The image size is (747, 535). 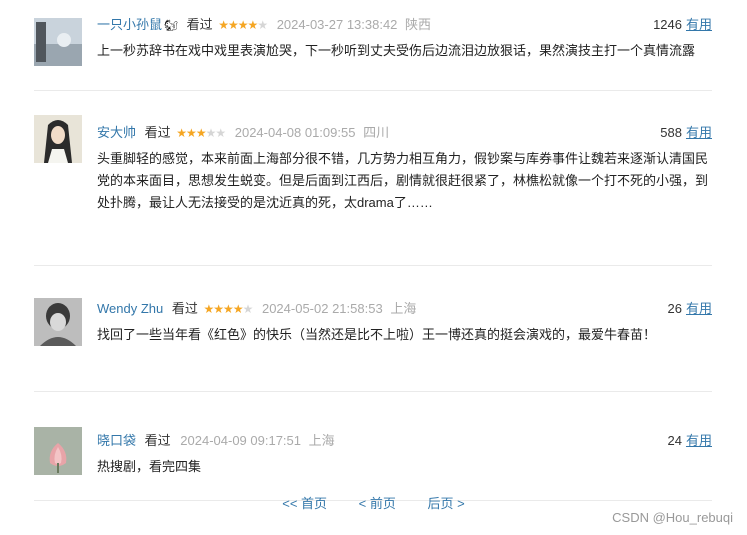 I want to click on vote-count: 26 有用, so click(x=690, y=309).